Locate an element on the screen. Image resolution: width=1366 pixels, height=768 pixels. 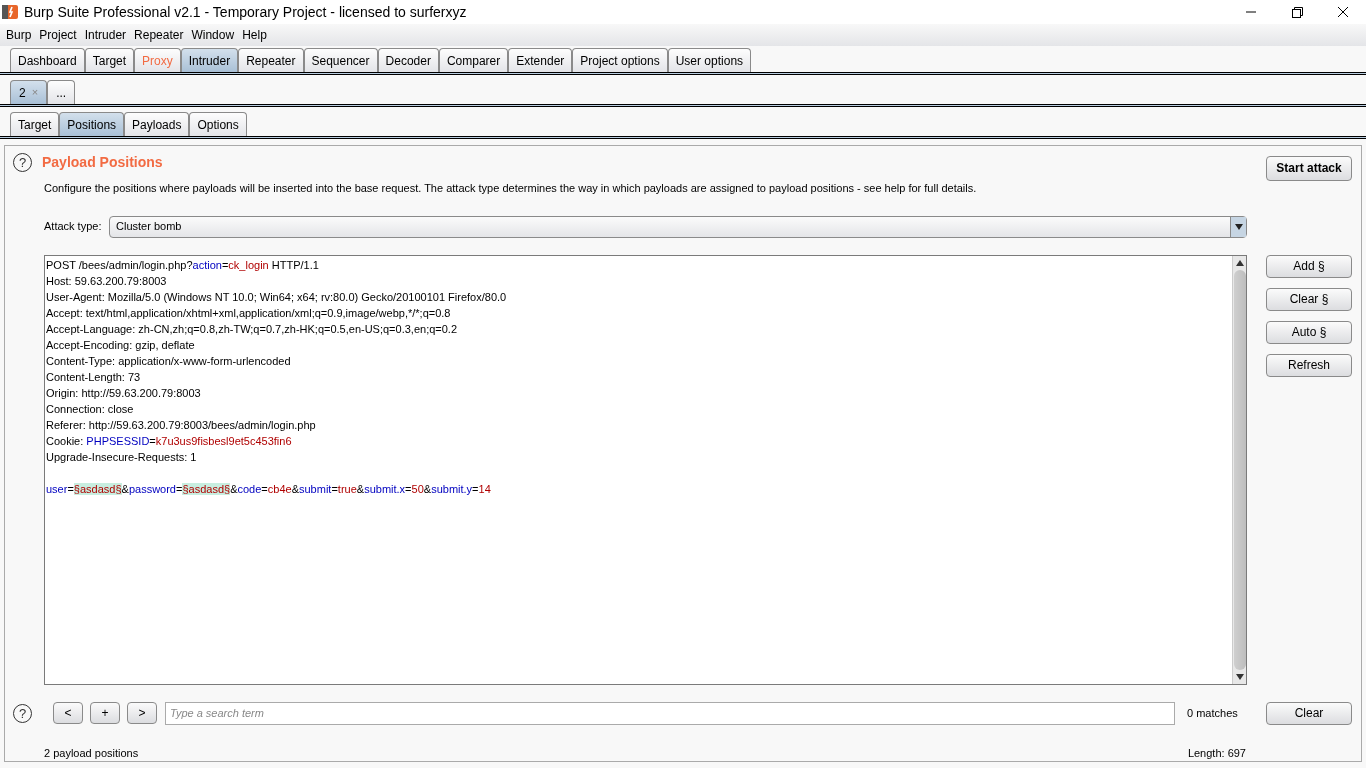
tab: Payloads is located at coordinates (157, 124).